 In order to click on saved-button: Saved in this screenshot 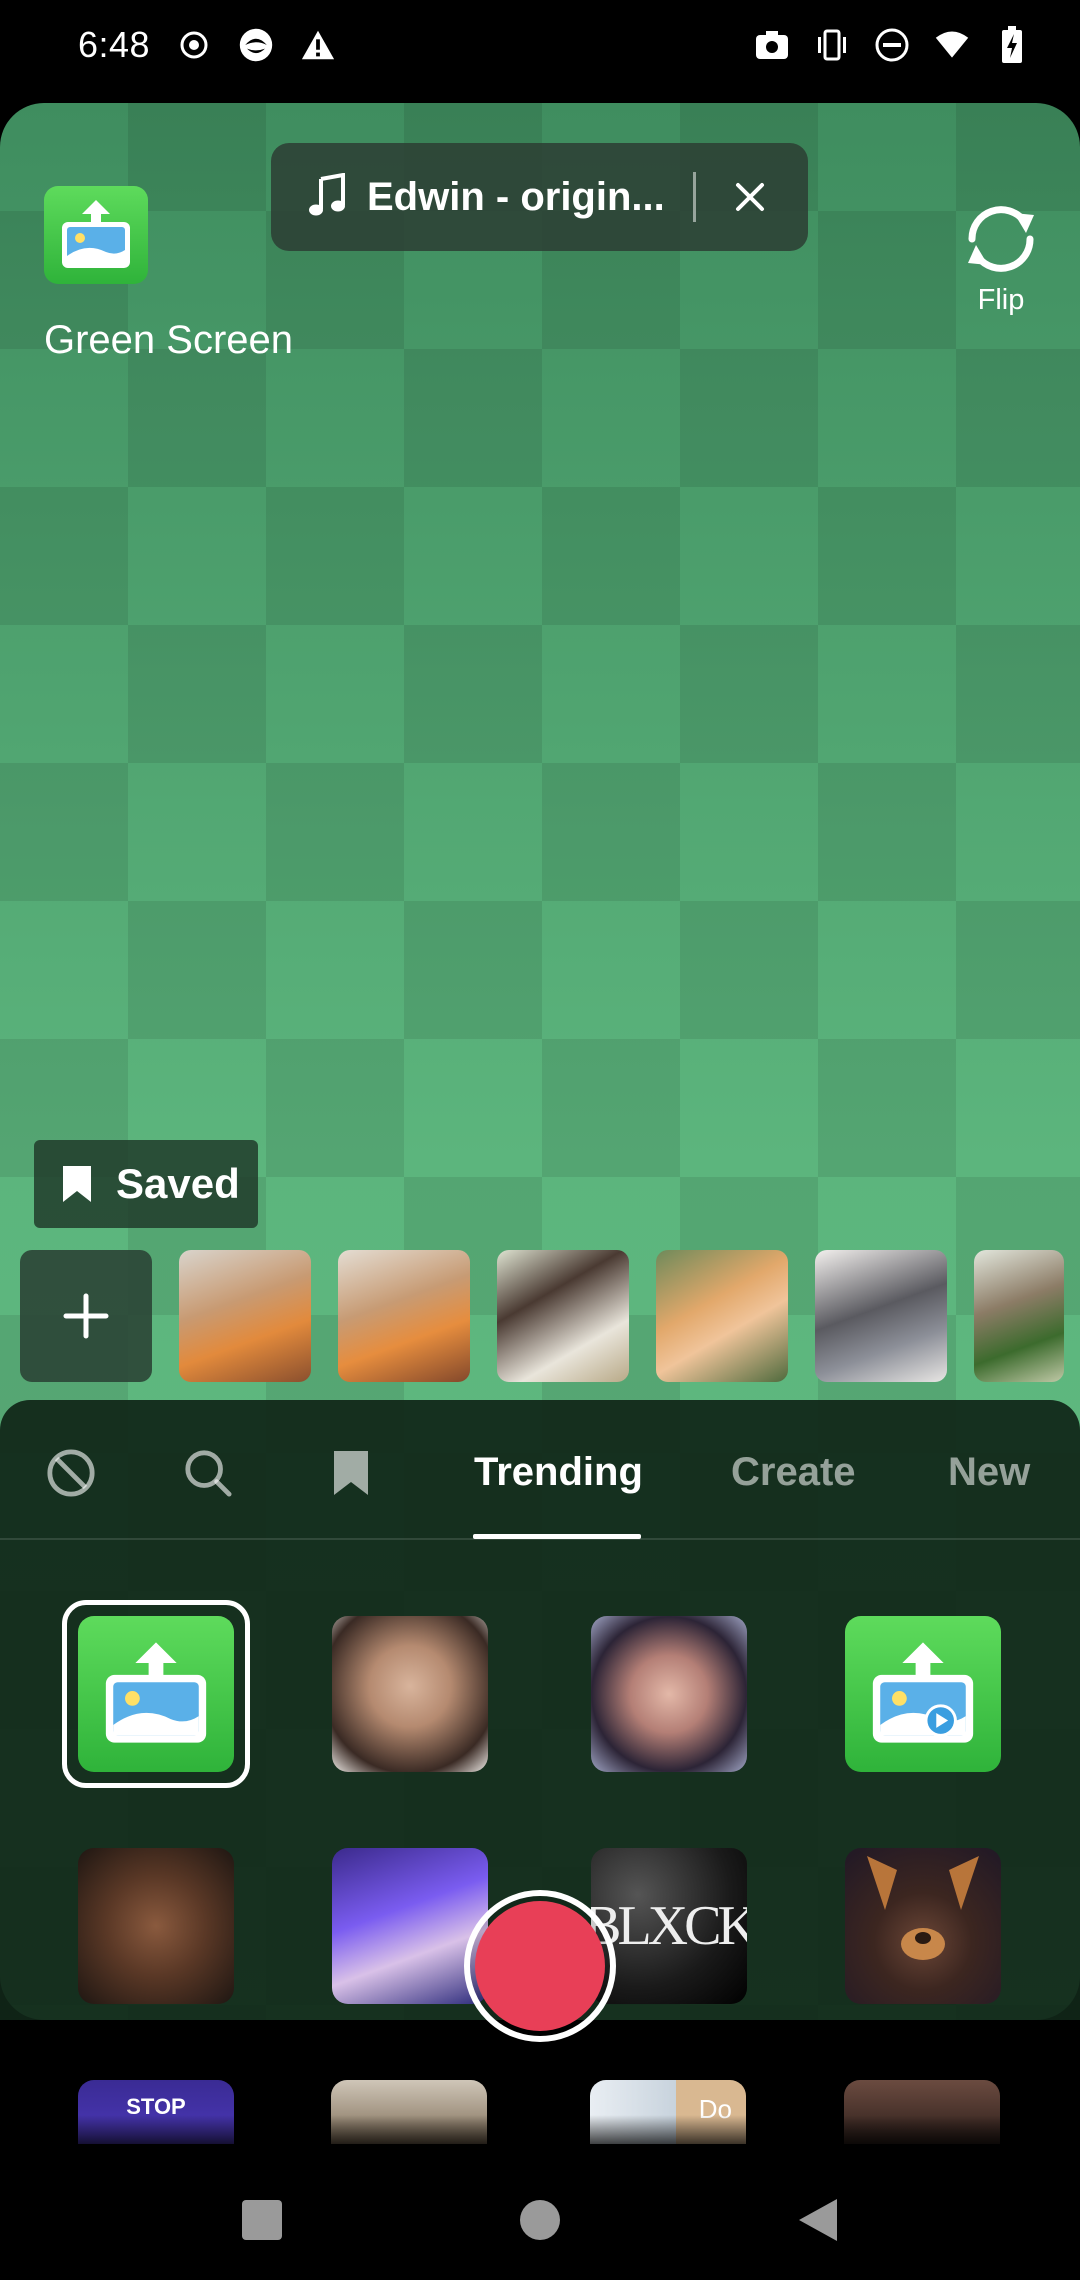, I will do `click(146, 1184)`.